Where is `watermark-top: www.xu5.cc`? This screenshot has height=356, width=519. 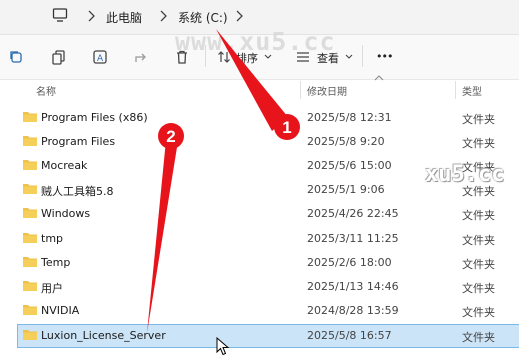
watermark-top: www.xu5.cc is located at coordinates (255, 41).